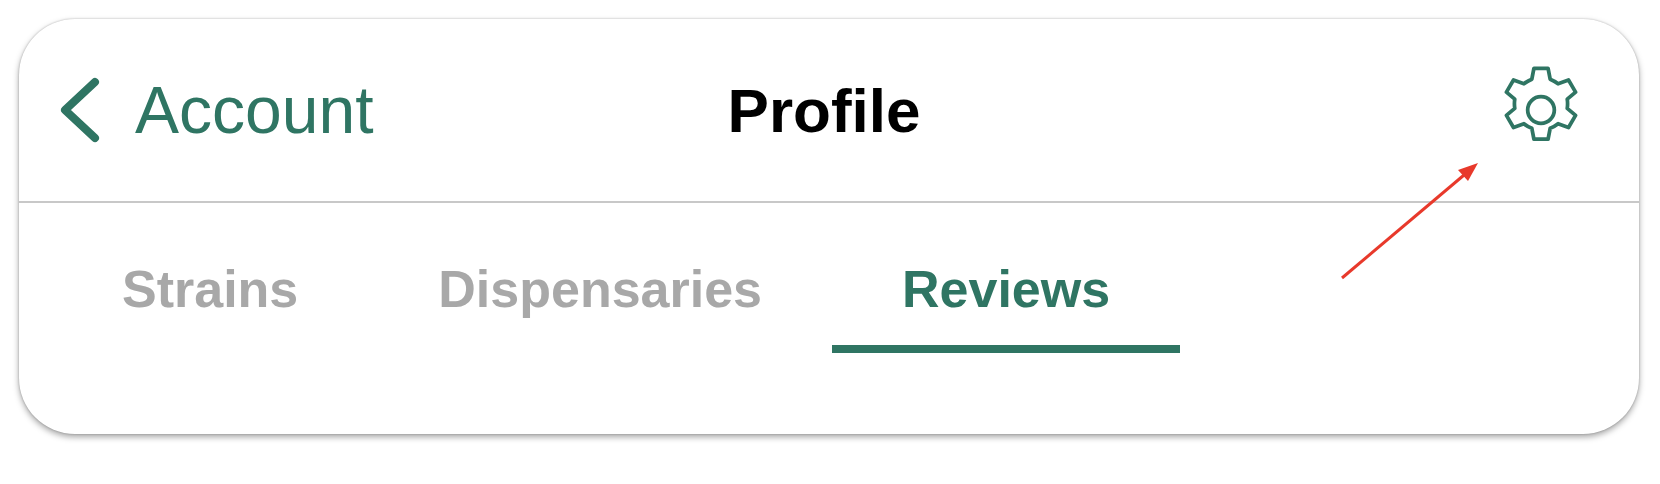  Describe the element at coordinates (215, 110) in the screenshot. I see `back-button: Account` at that location.